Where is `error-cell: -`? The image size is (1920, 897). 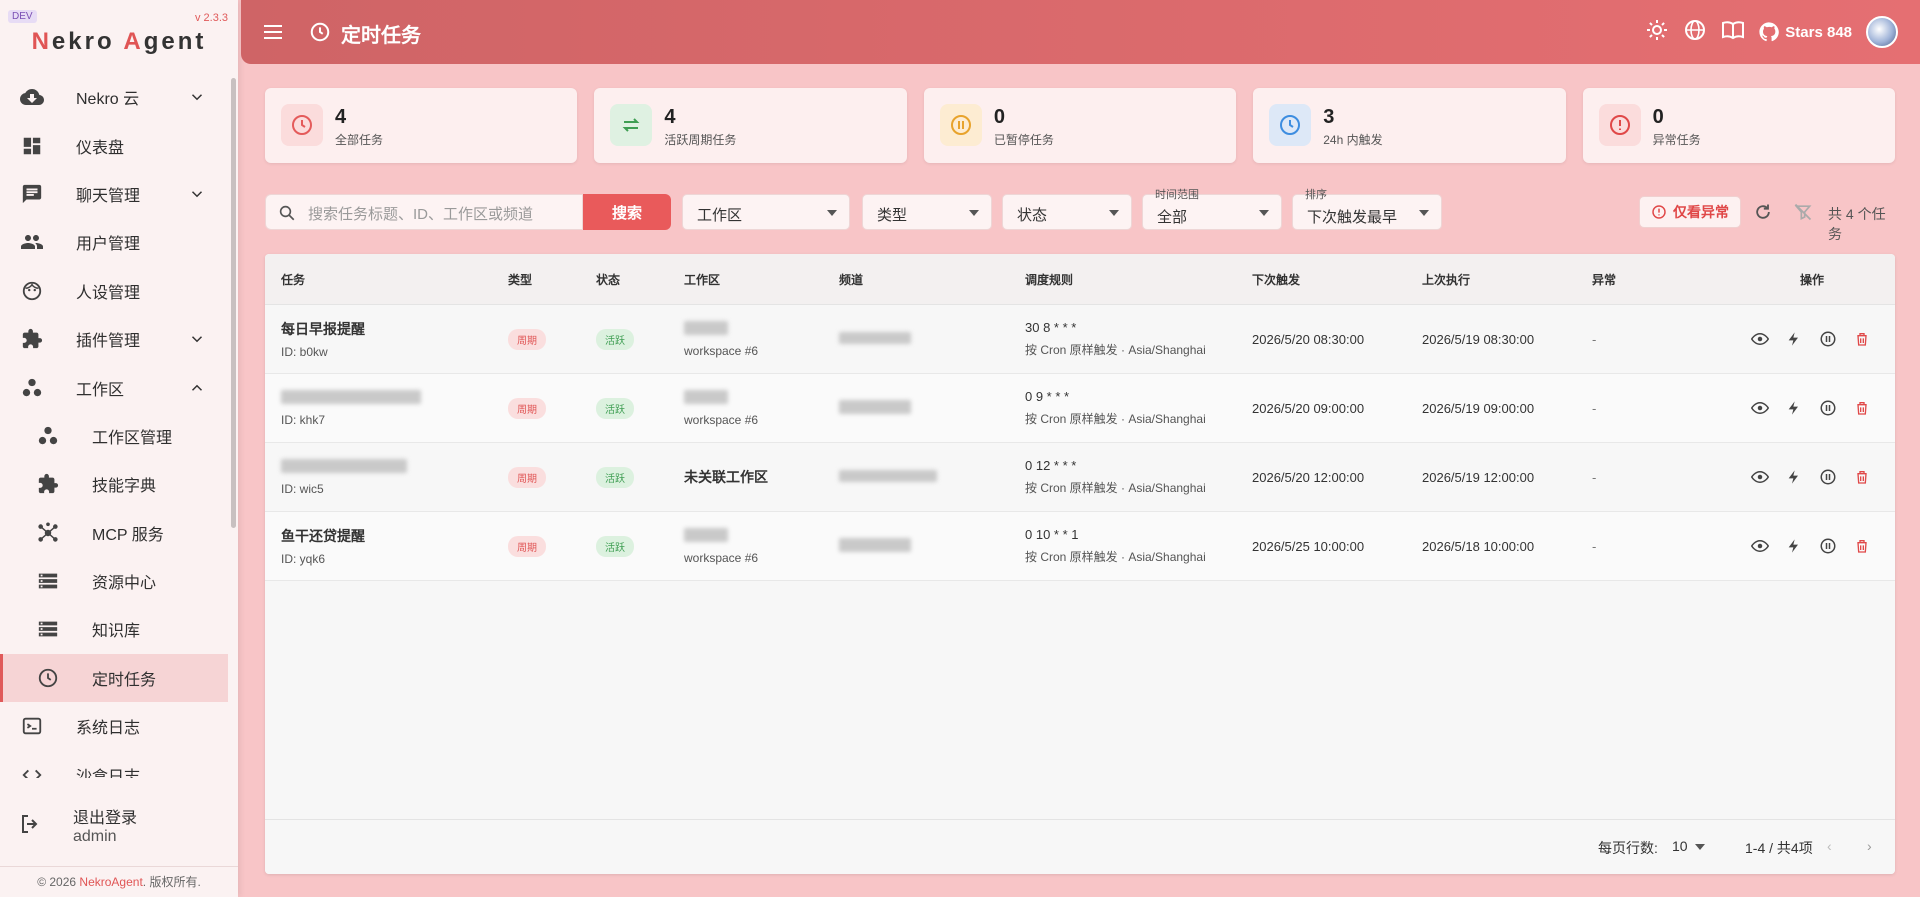
error-cell: - is located at coordinates (1652, 339).